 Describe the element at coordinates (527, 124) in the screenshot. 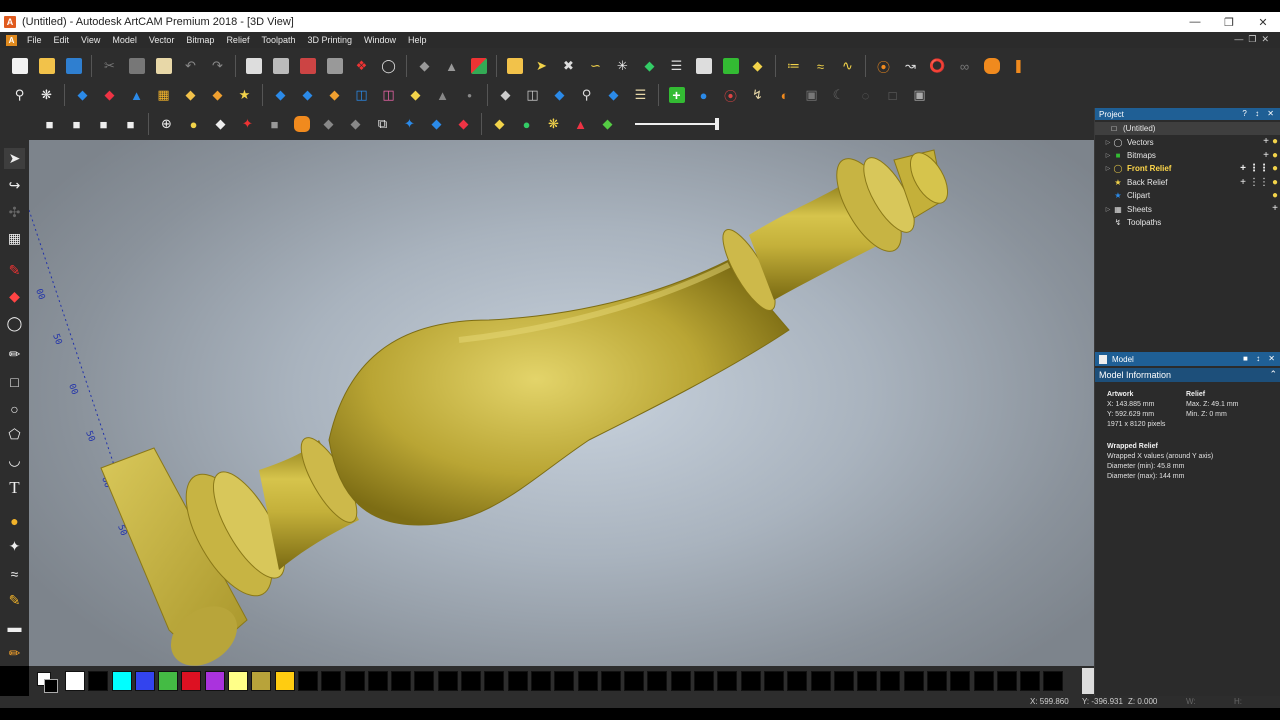

I see `green-ball-icon: ●` at that location.